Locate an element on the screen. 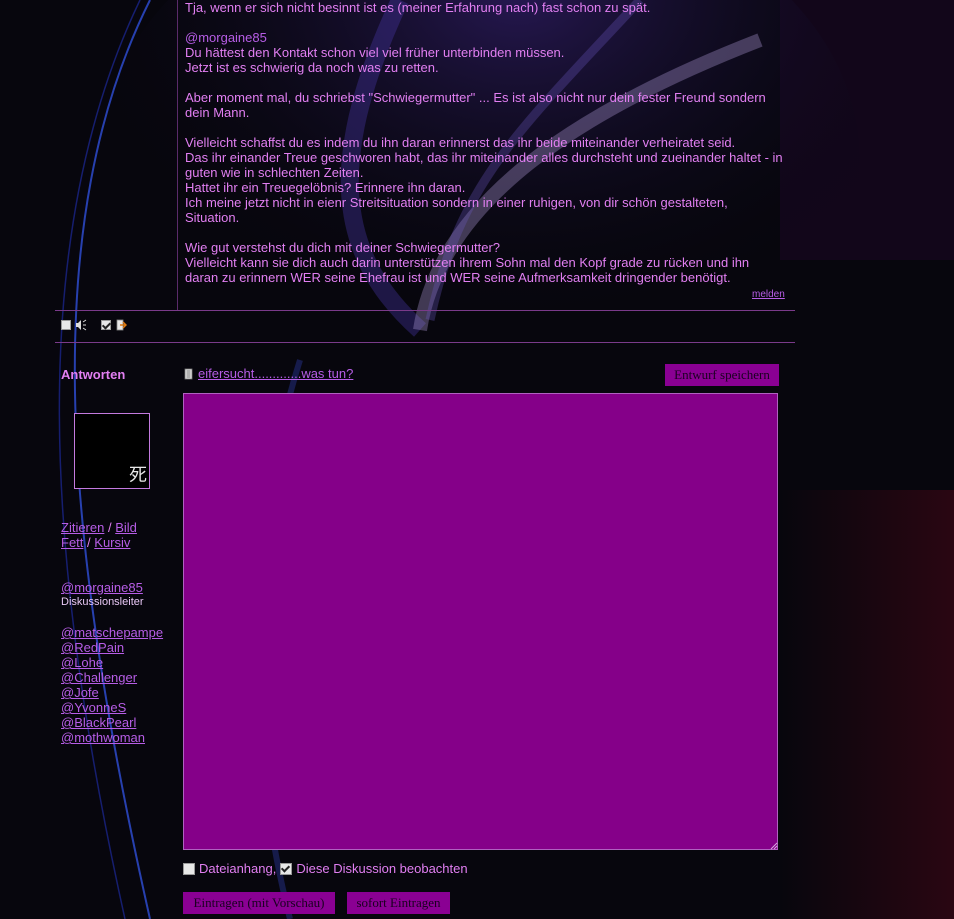  mention-link: @Lohe is located at coordinates (112, 662).